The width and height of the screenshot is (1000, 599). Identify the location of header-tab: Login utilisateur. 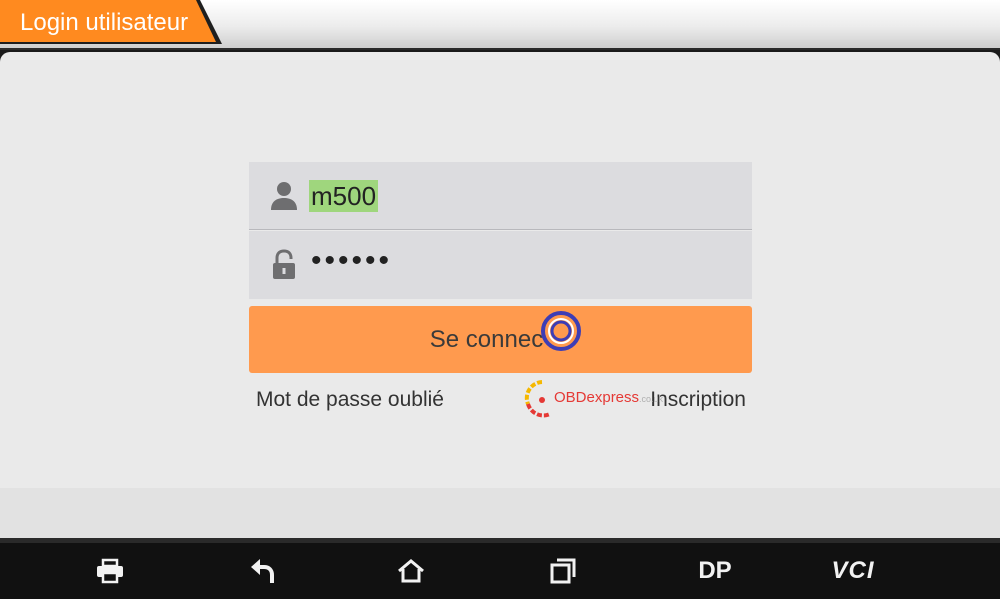
(113, 22).